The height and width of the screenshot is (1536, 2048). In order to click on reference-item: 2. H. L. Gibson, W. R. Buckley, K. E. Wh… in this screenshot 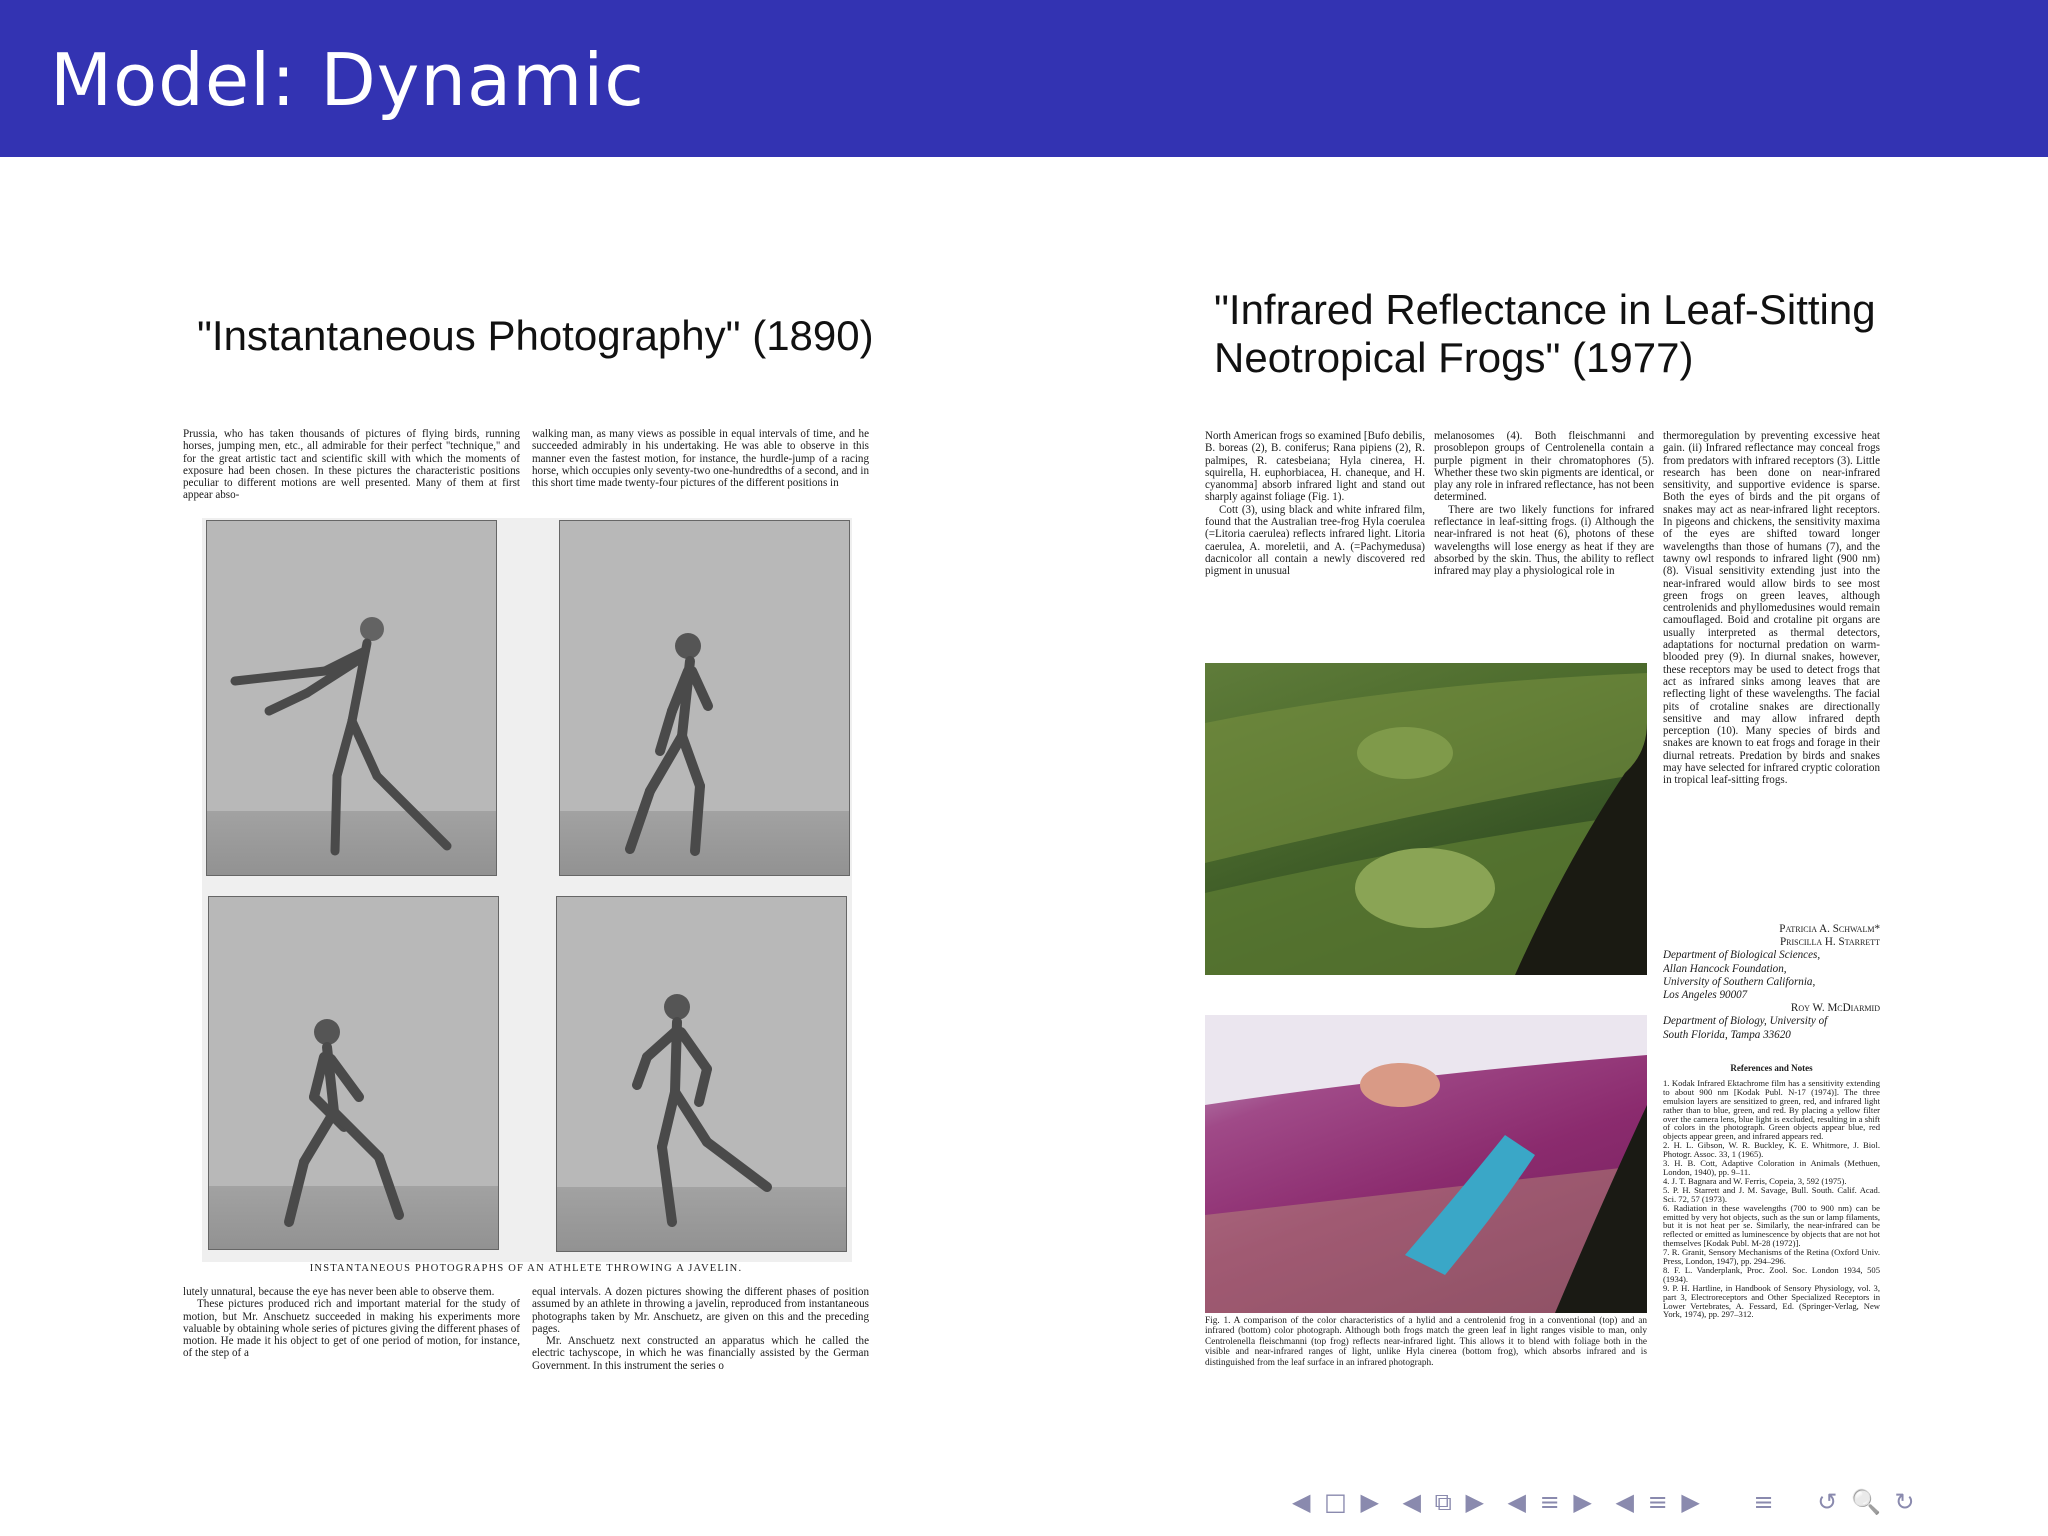, I will do `click(1771, 1150)`.